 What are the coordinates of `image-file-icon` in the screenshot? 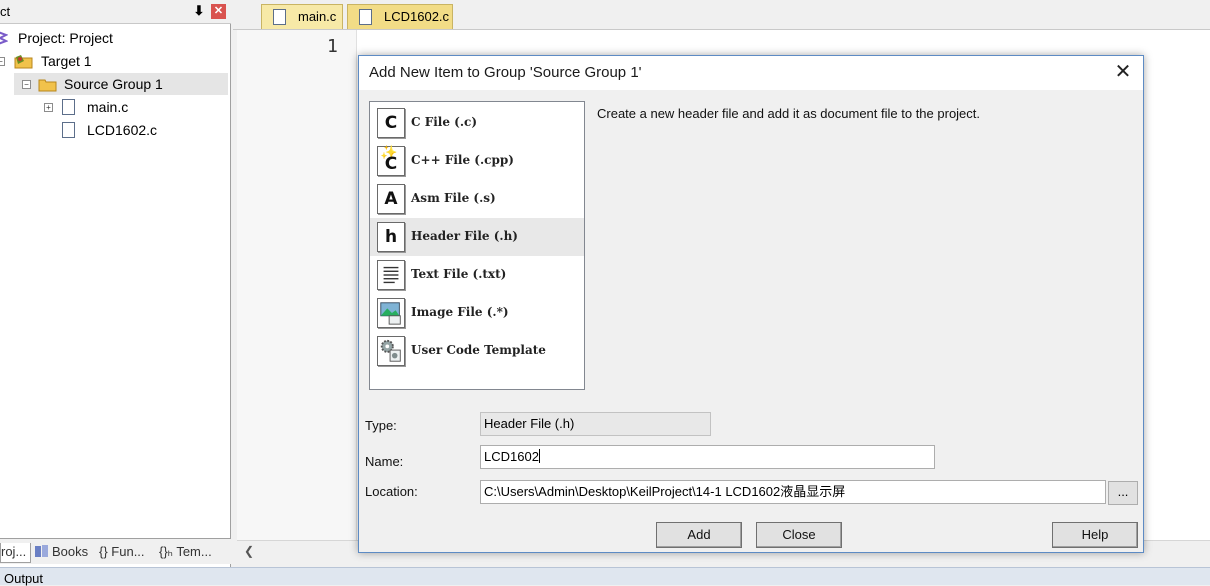 It's located at (391, 313).